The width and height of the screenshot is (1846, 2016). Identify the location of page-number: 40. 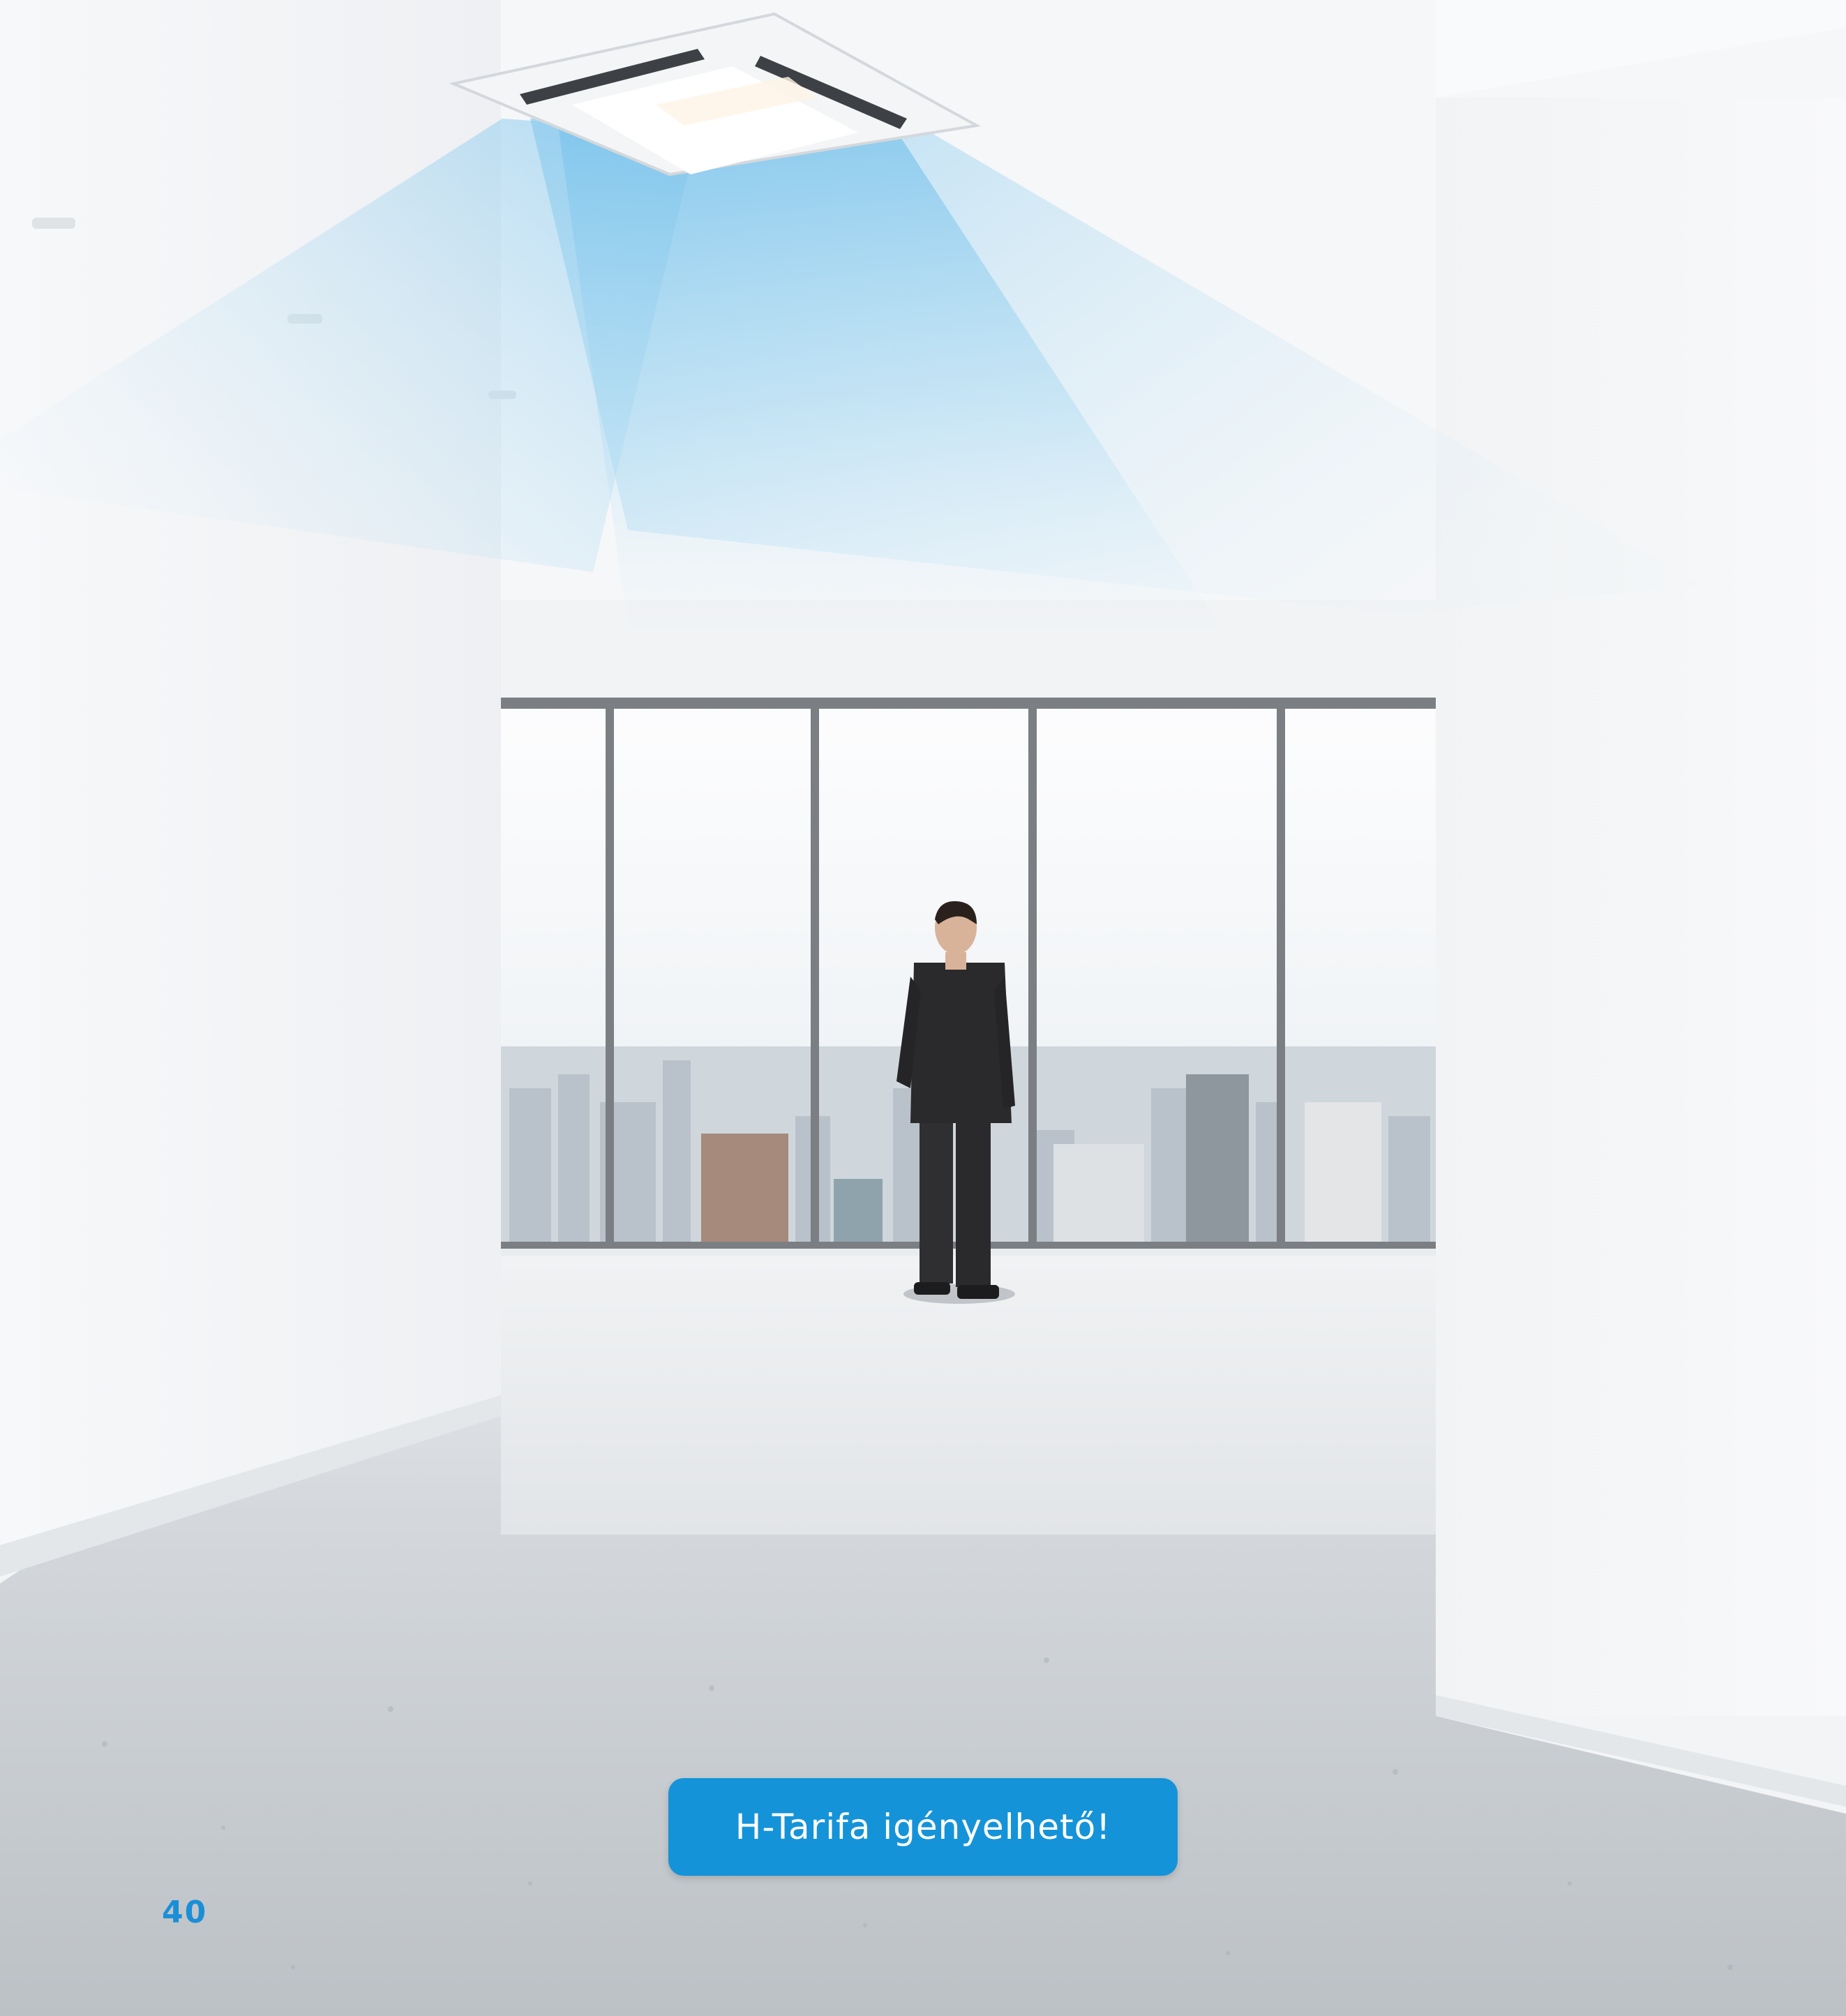
(185, 1912).